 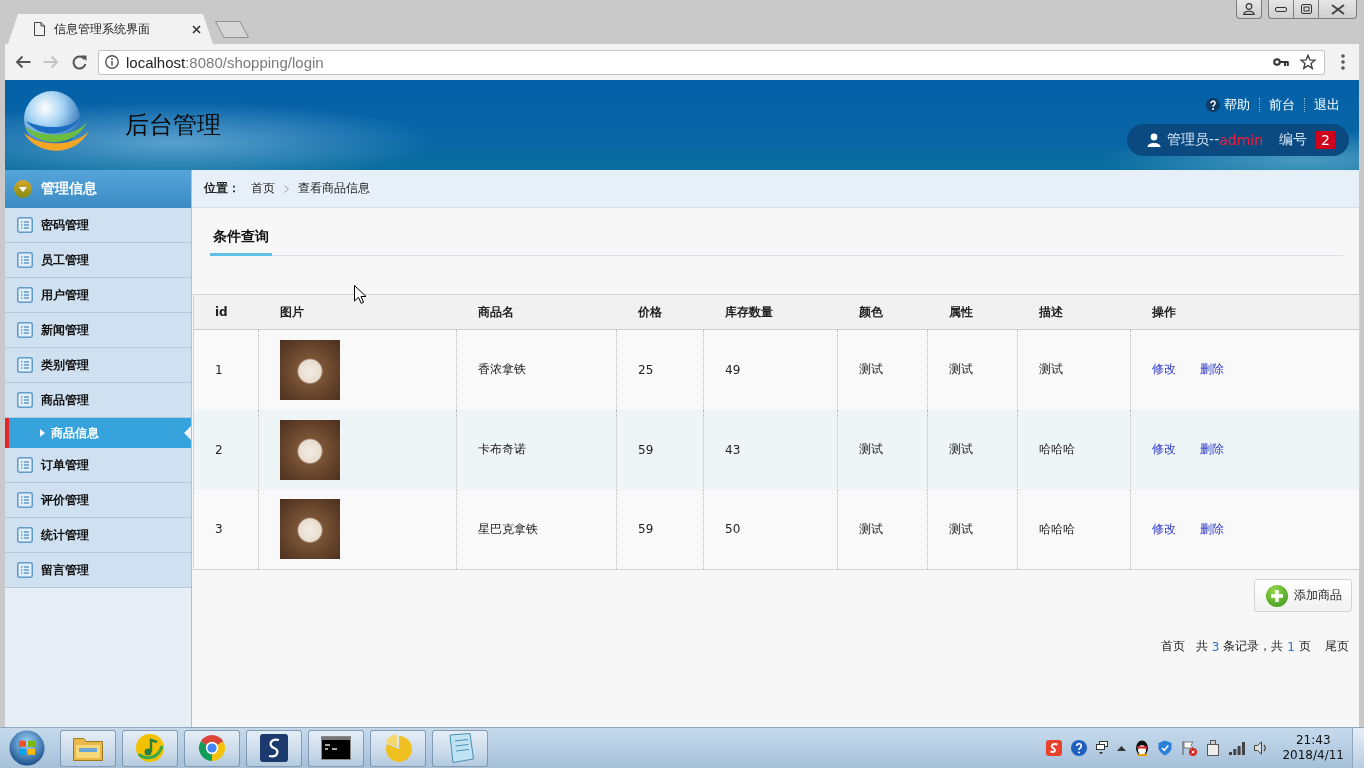 I want to click on maximize-icon, so click(x=1306, y=9).